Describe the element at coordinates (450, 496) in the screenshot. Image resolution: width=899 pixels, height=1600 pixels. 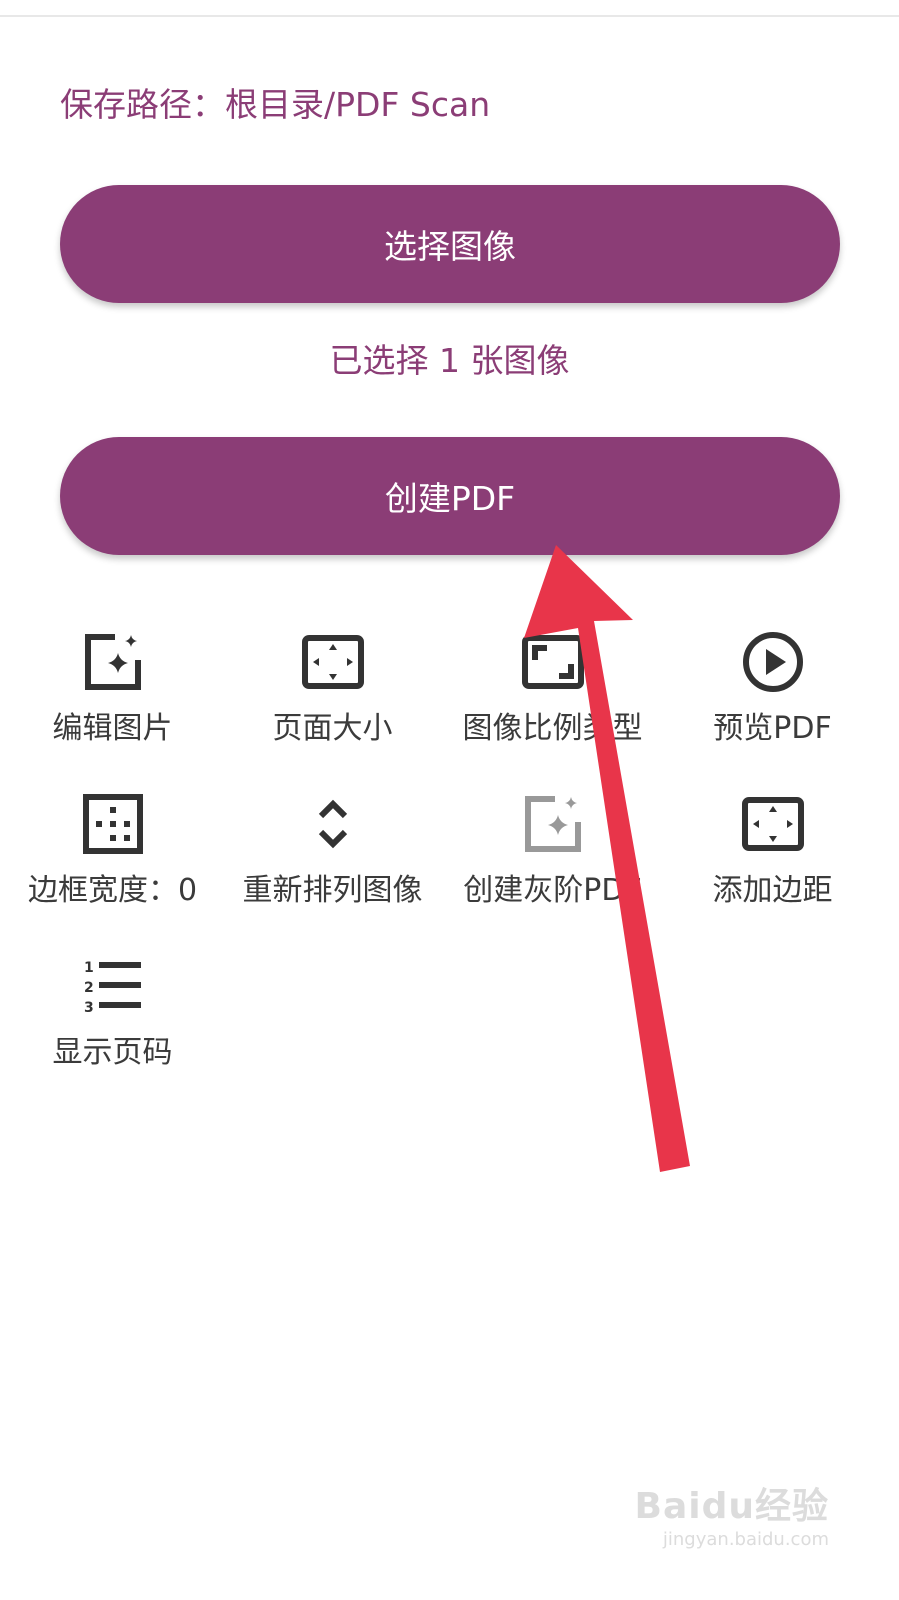
I see `create-pdf-button: 创建PDF` at that location.